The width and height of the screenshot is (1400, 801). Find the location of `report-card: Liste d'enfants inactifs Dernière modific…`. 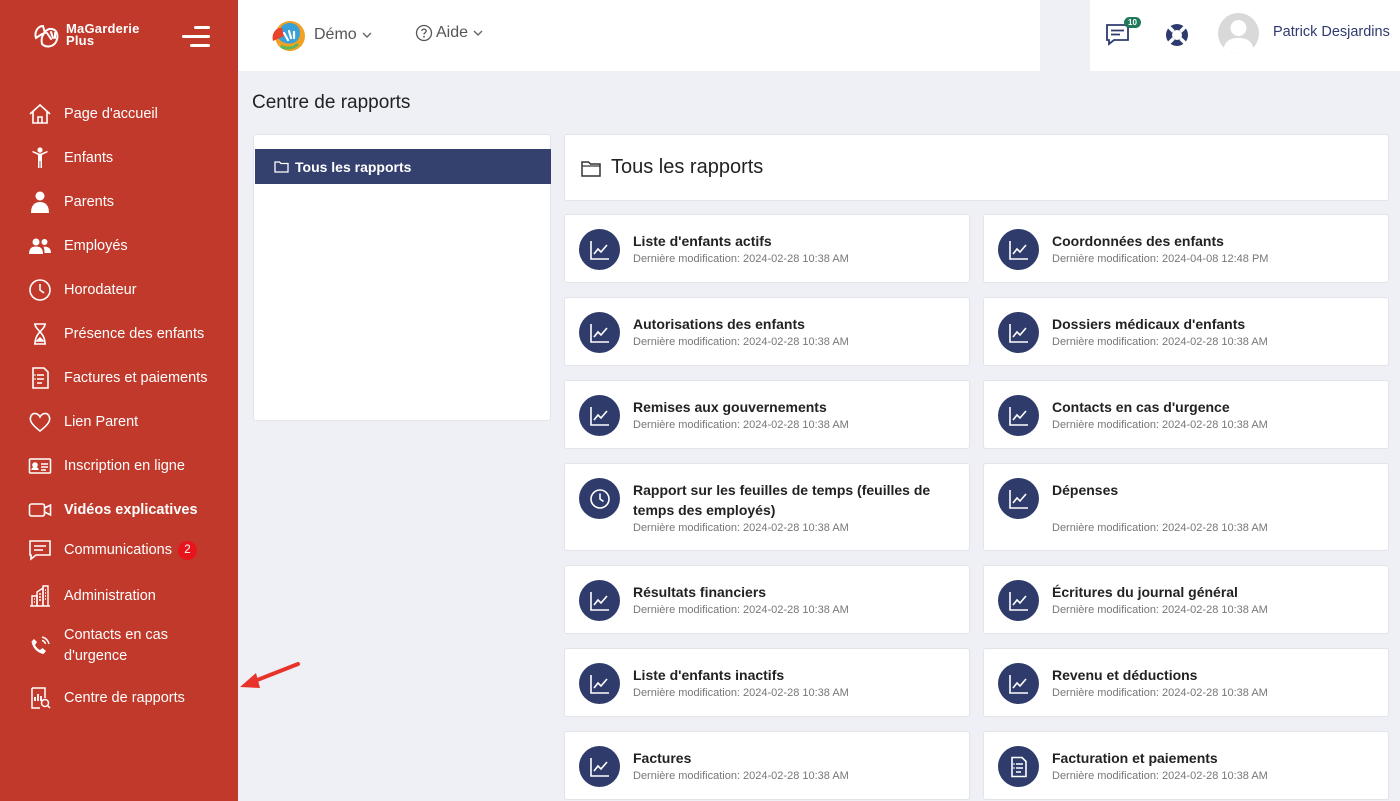

report-card: Liste d'enfants inactifs Dernière modific… is located at coordinates (767, 682).